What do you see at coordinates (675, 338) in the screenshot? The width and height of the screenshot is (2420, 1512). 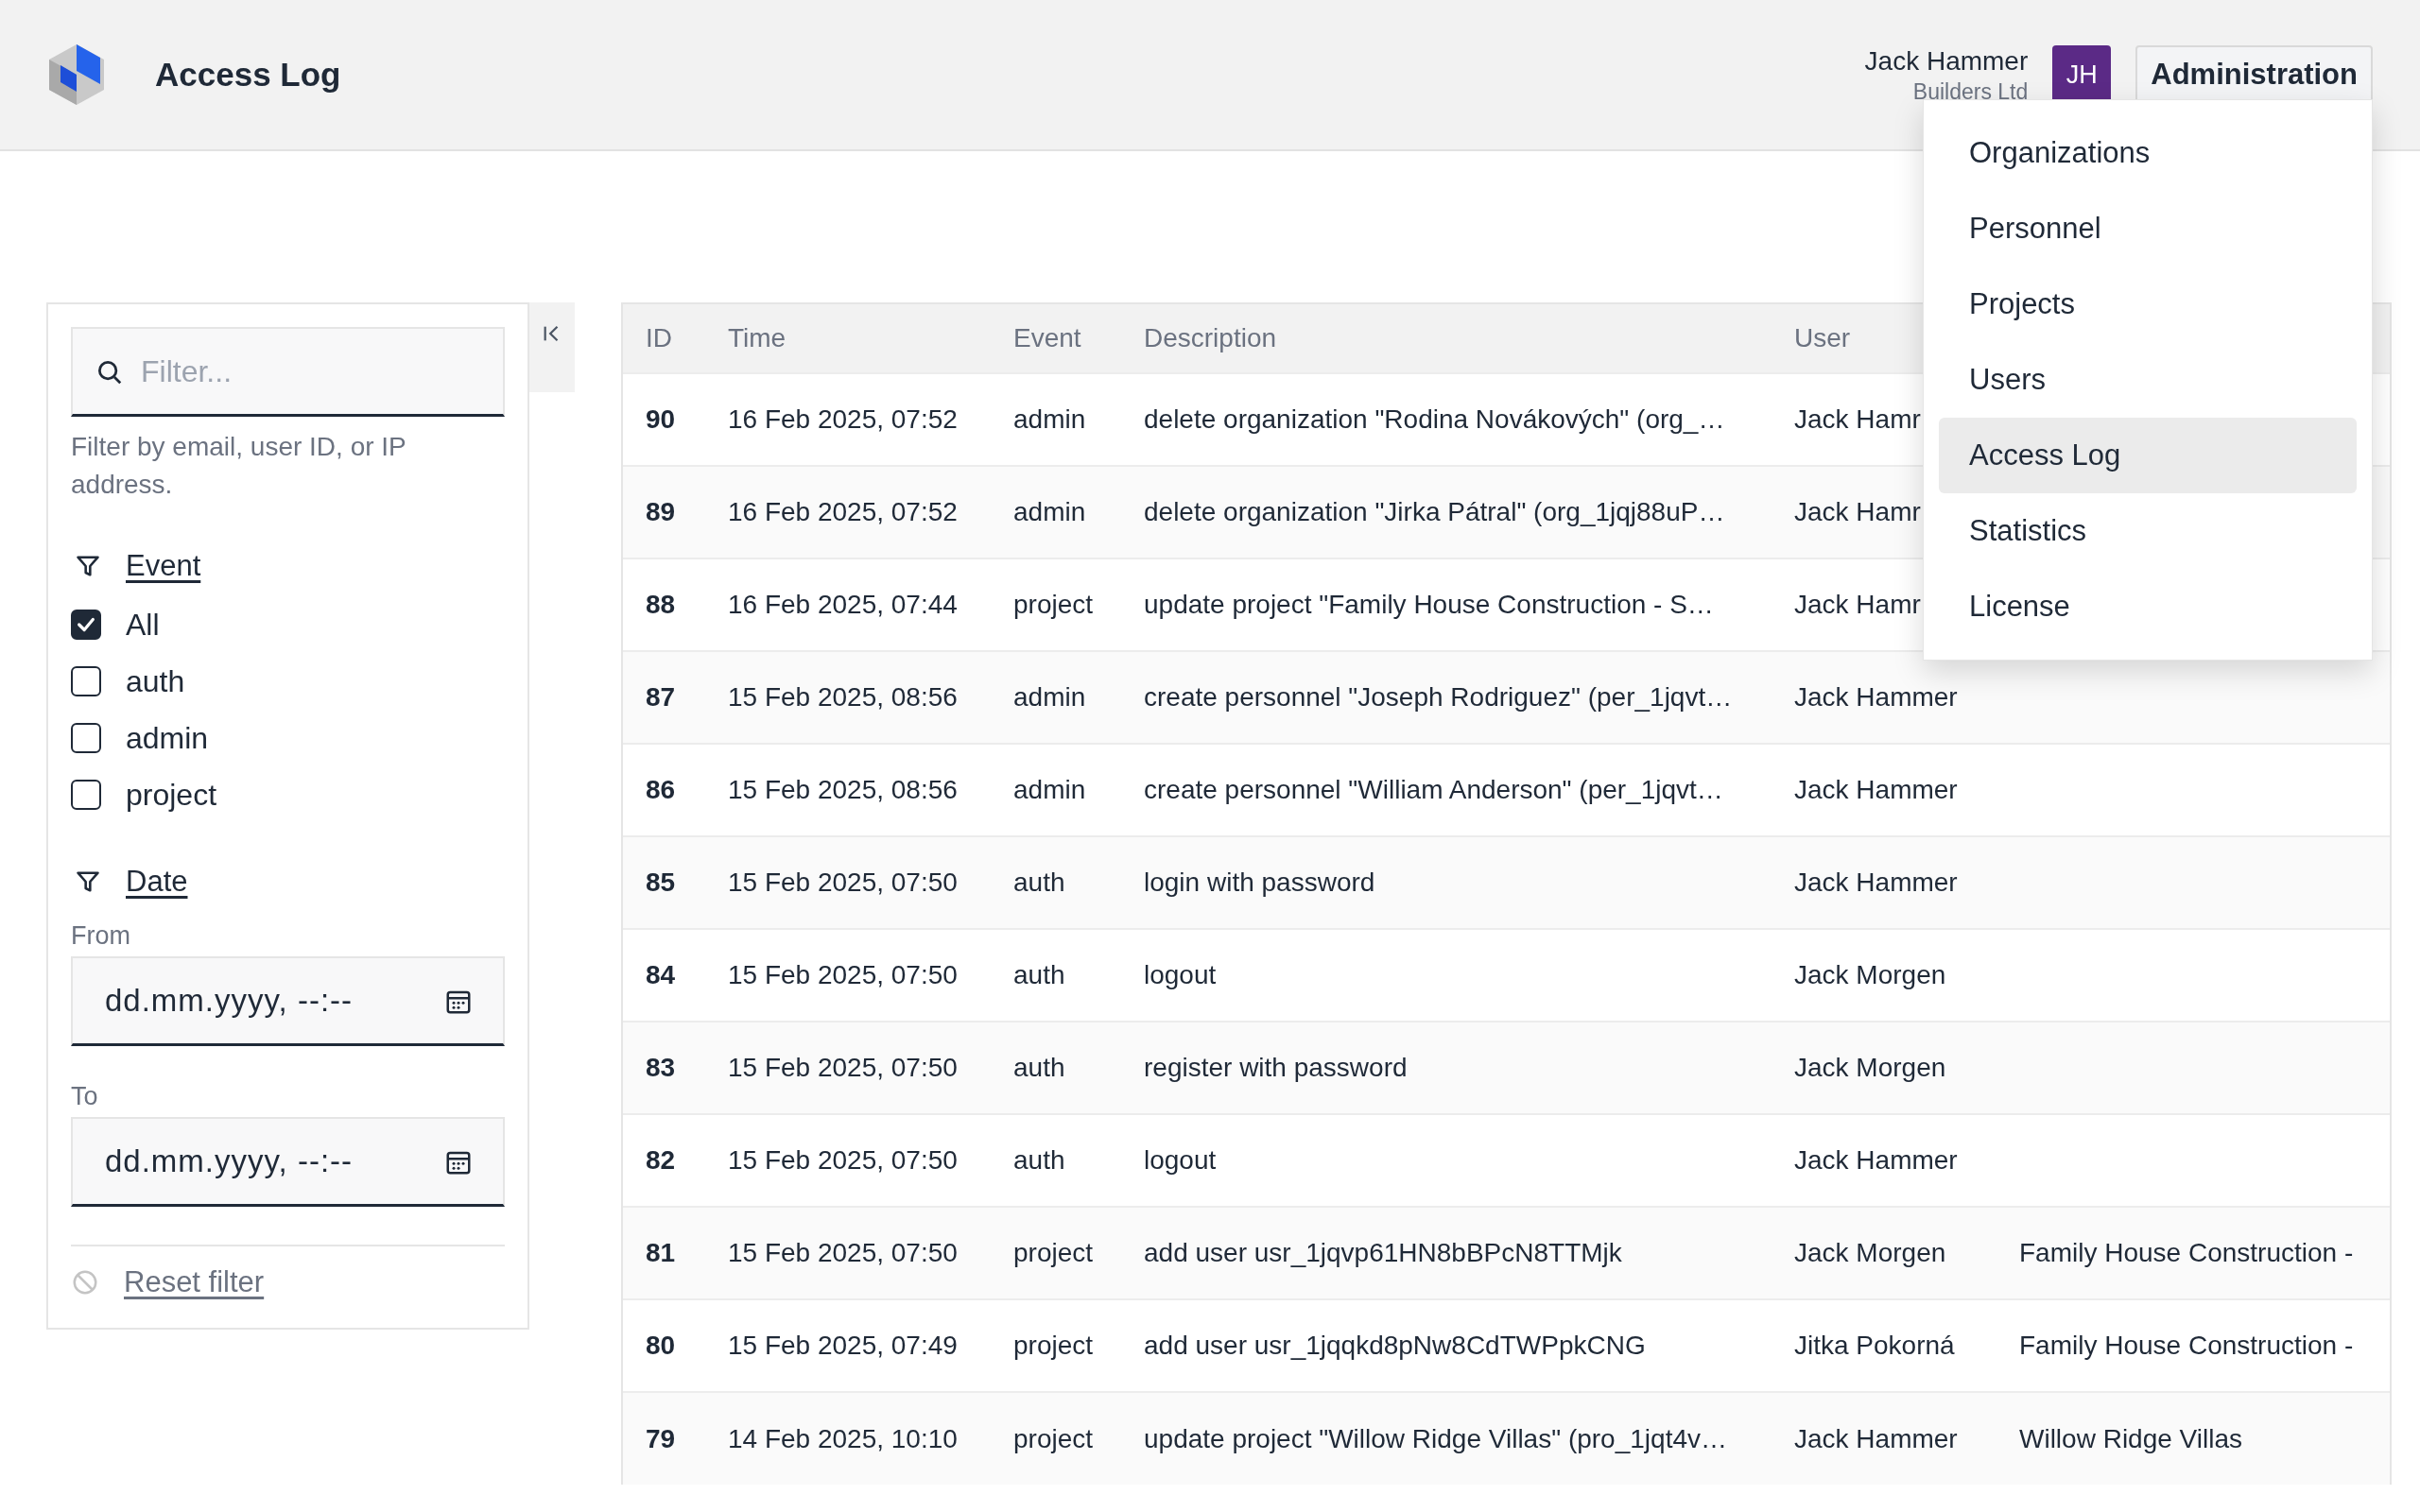 I see `column-header: ID` at bounding box center [675, 338].